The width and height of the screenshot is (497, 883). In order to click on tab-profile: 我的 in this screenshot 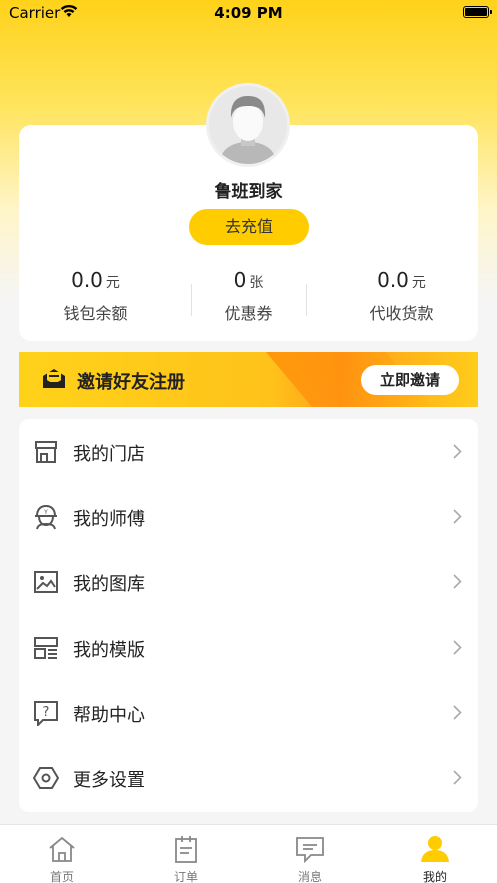, I will do `click(435, 854)`.